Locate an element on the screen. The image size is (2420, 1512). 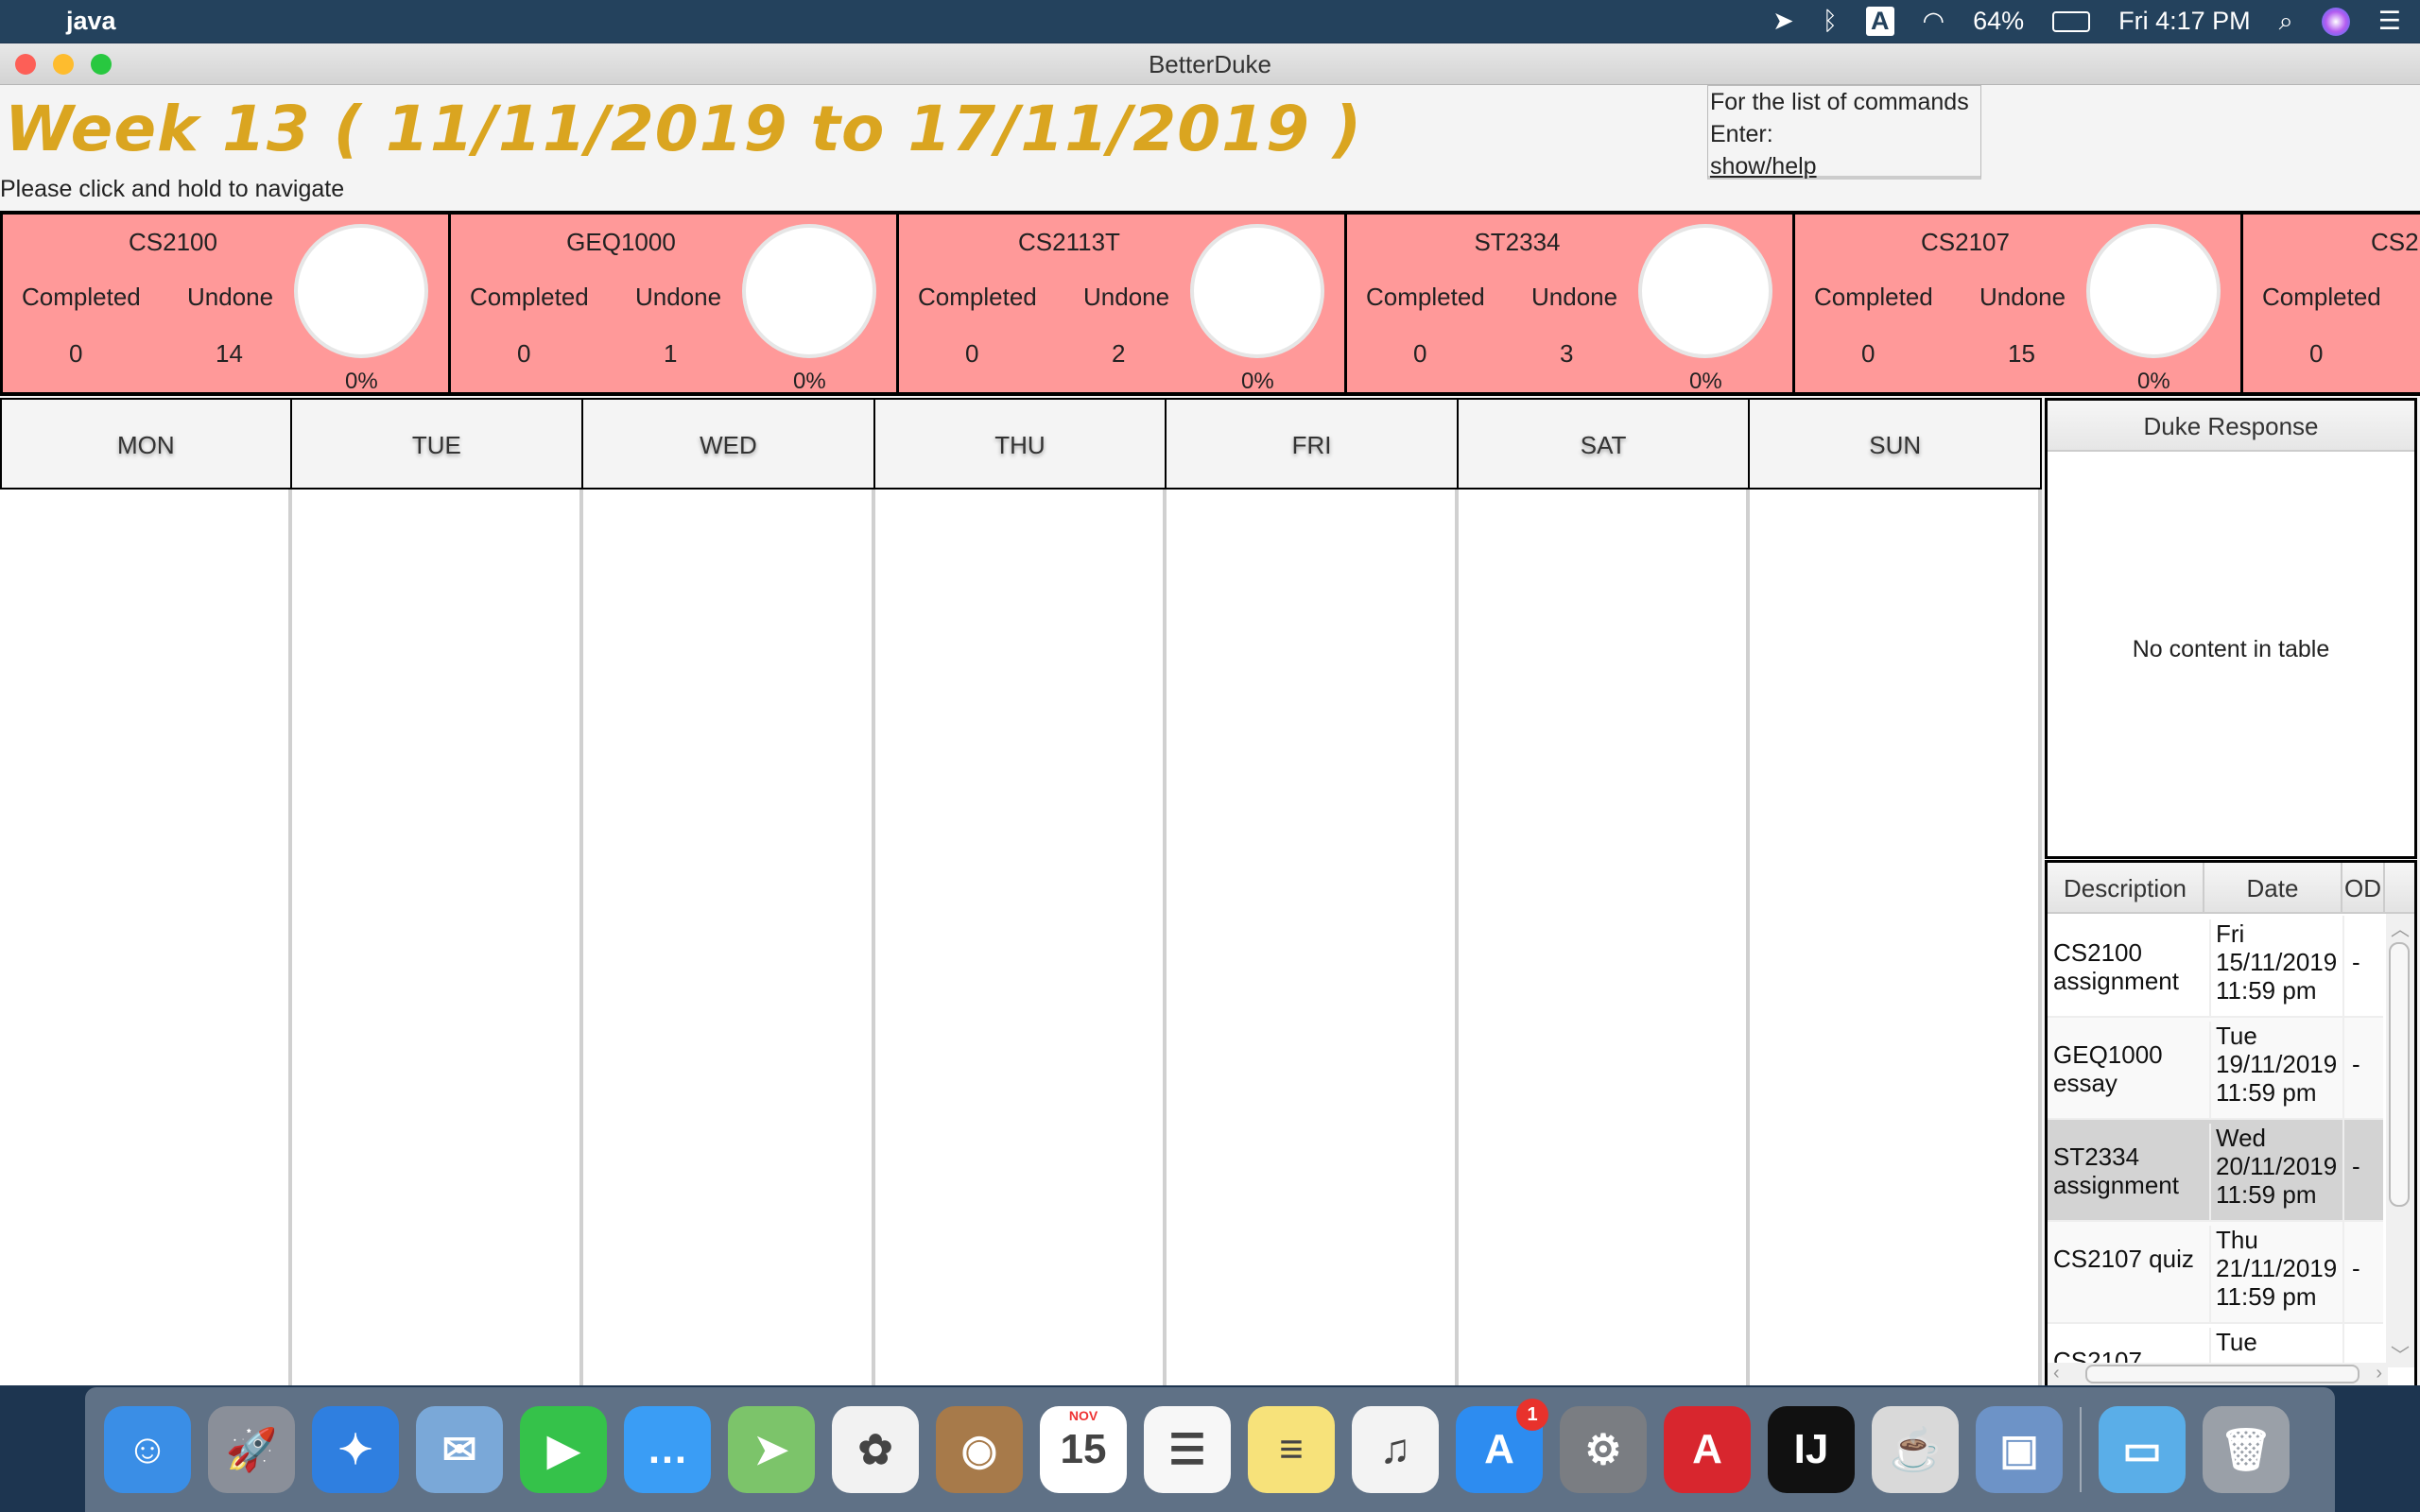
day-column-thu is located at coordinates (1020, 937).